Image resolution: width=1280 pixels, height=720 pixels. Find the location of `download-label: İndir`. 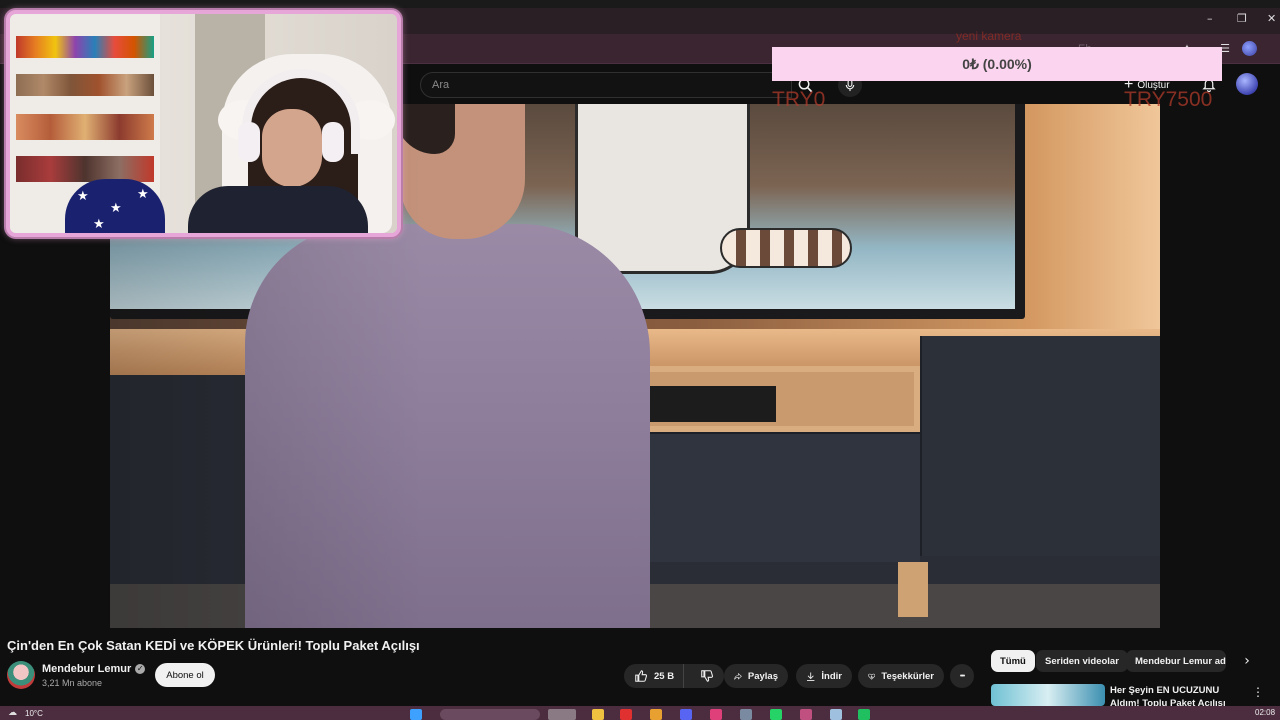

download-label: İndir is located at coordinates (831, 676).